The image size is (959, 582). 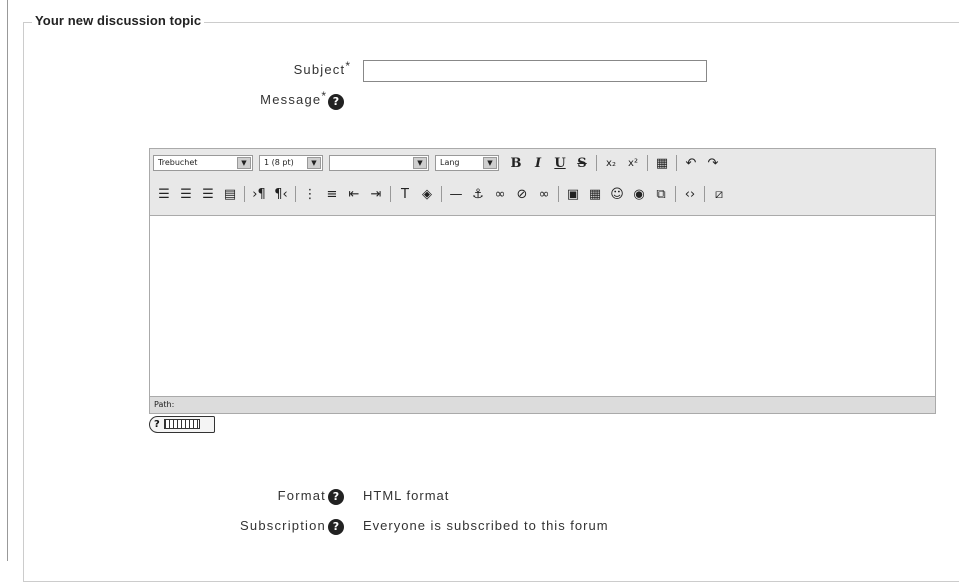 What do you see at coordinates (467, 163) in the screenshot?
I see `lang-select: Lang ▼` at bounding box center [467, 163].